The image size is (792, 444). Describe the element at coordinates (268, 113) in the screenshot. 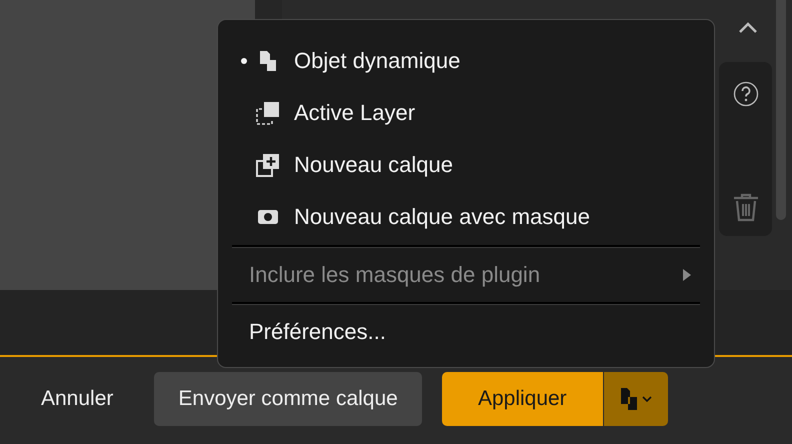

I see `layer-selection-icon` at that location.